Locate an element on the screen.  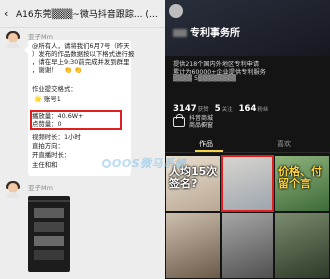
owner-line: 主任和和 is located at coordinates (45, 165).